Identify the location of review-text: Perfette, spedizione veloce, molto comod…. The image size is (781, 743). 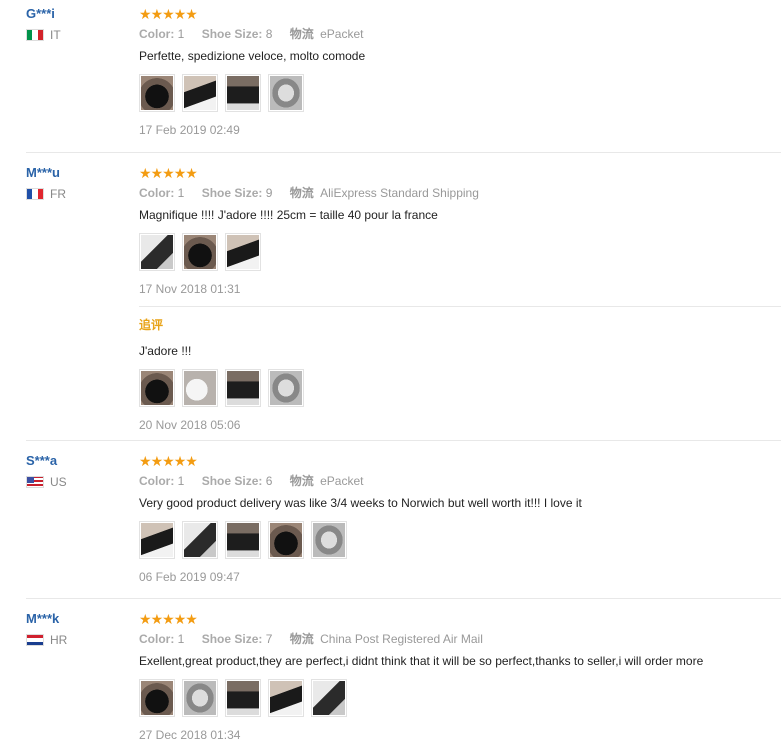
(252, 56).